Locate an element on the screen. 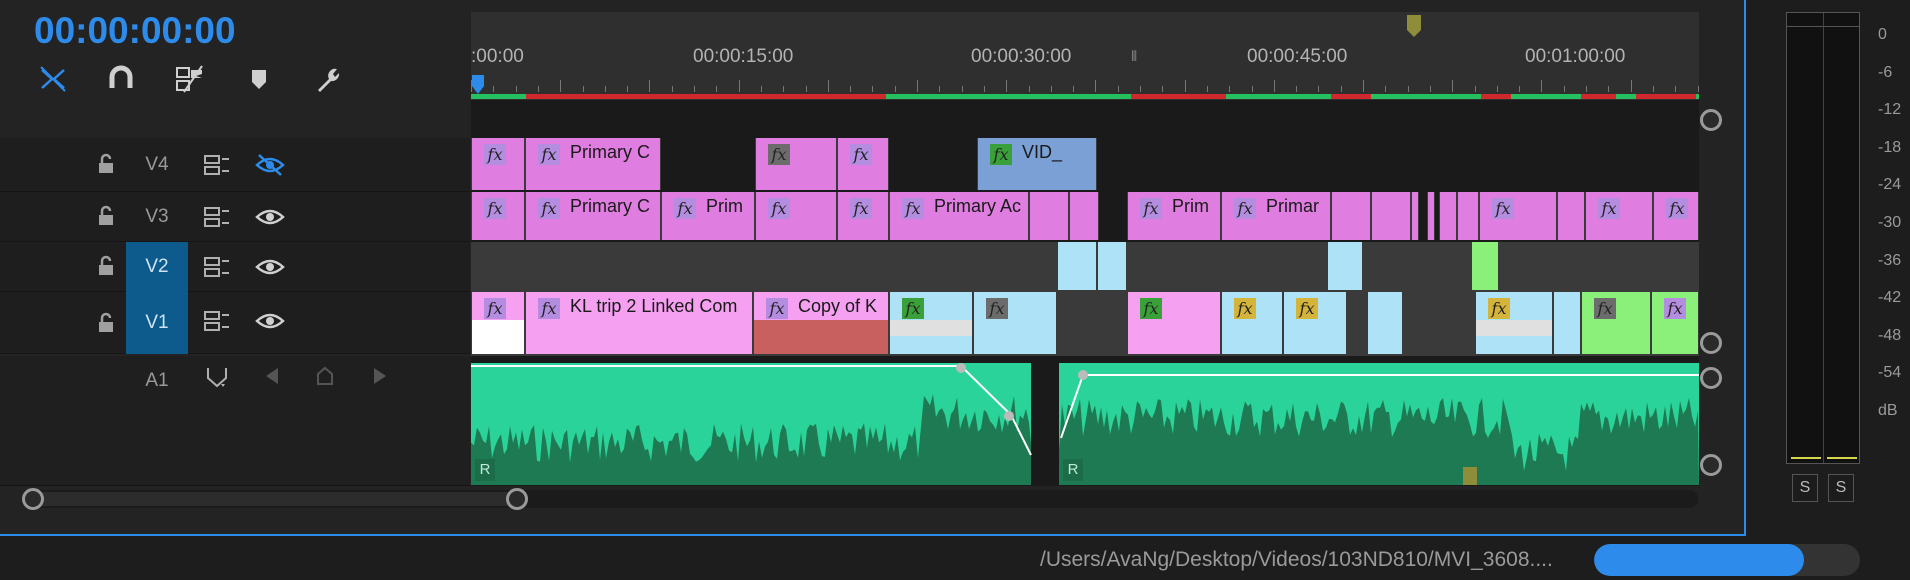 Image resolution: width=1910 pixels, height=580 pixels. clip: fx VID_ is located at coordinates (1037, 164).